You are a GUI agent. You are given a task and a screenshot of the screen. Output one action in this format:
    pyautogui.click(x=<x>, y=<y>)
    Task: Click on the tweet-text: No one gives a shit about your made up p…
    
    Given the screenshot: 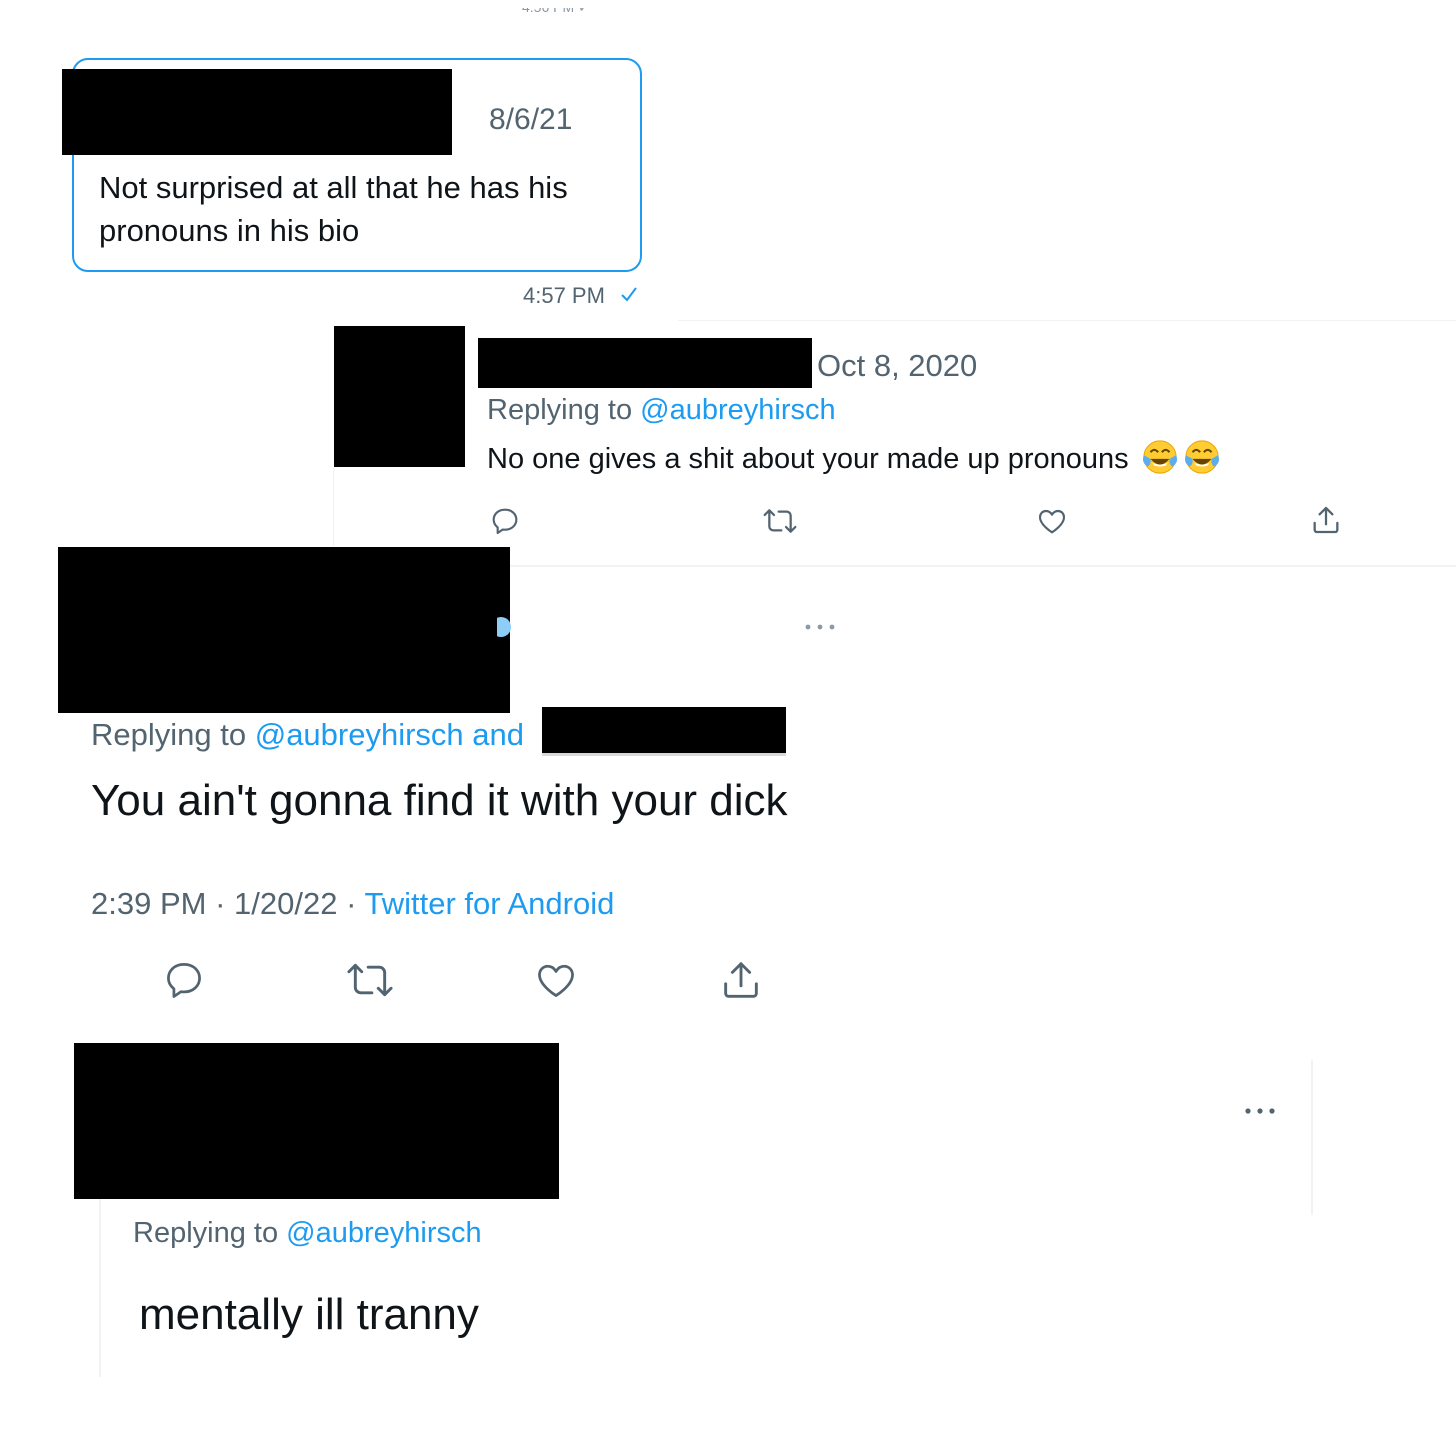 What is the action you would take?
    pyautogui.click(x=854, y=457)
    